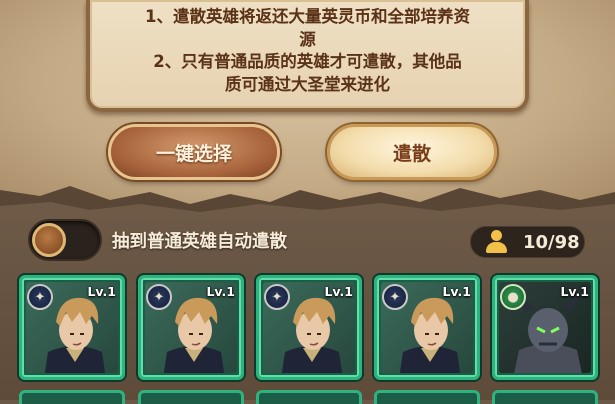  What do you see at coordinates (307, 202) in the screenshot?
I see `torn-paper-edge` at bounding box center [307, 202].